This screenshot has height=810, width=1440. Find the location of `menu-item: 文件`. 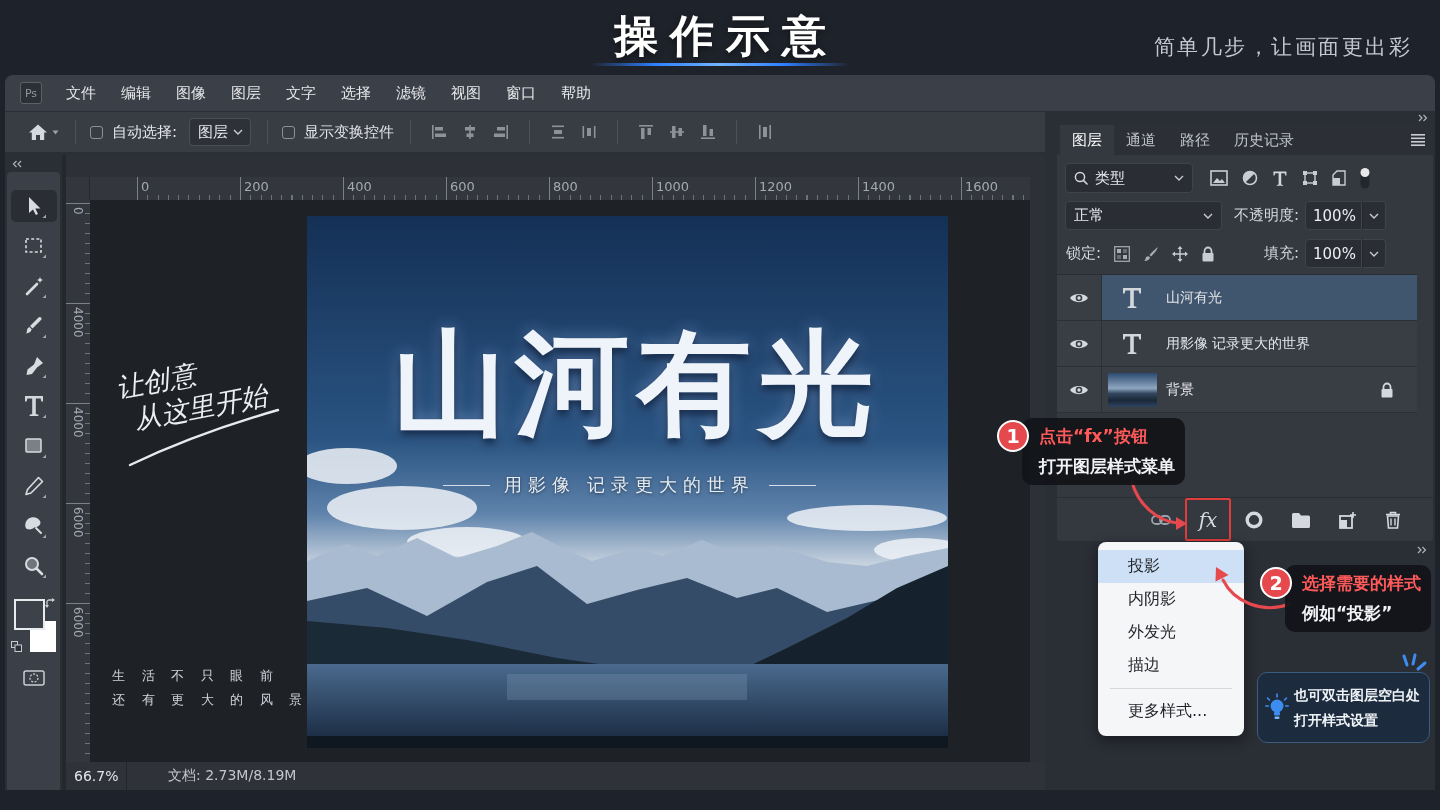

menu-item: 文件 is located at coordinates (81, 93).